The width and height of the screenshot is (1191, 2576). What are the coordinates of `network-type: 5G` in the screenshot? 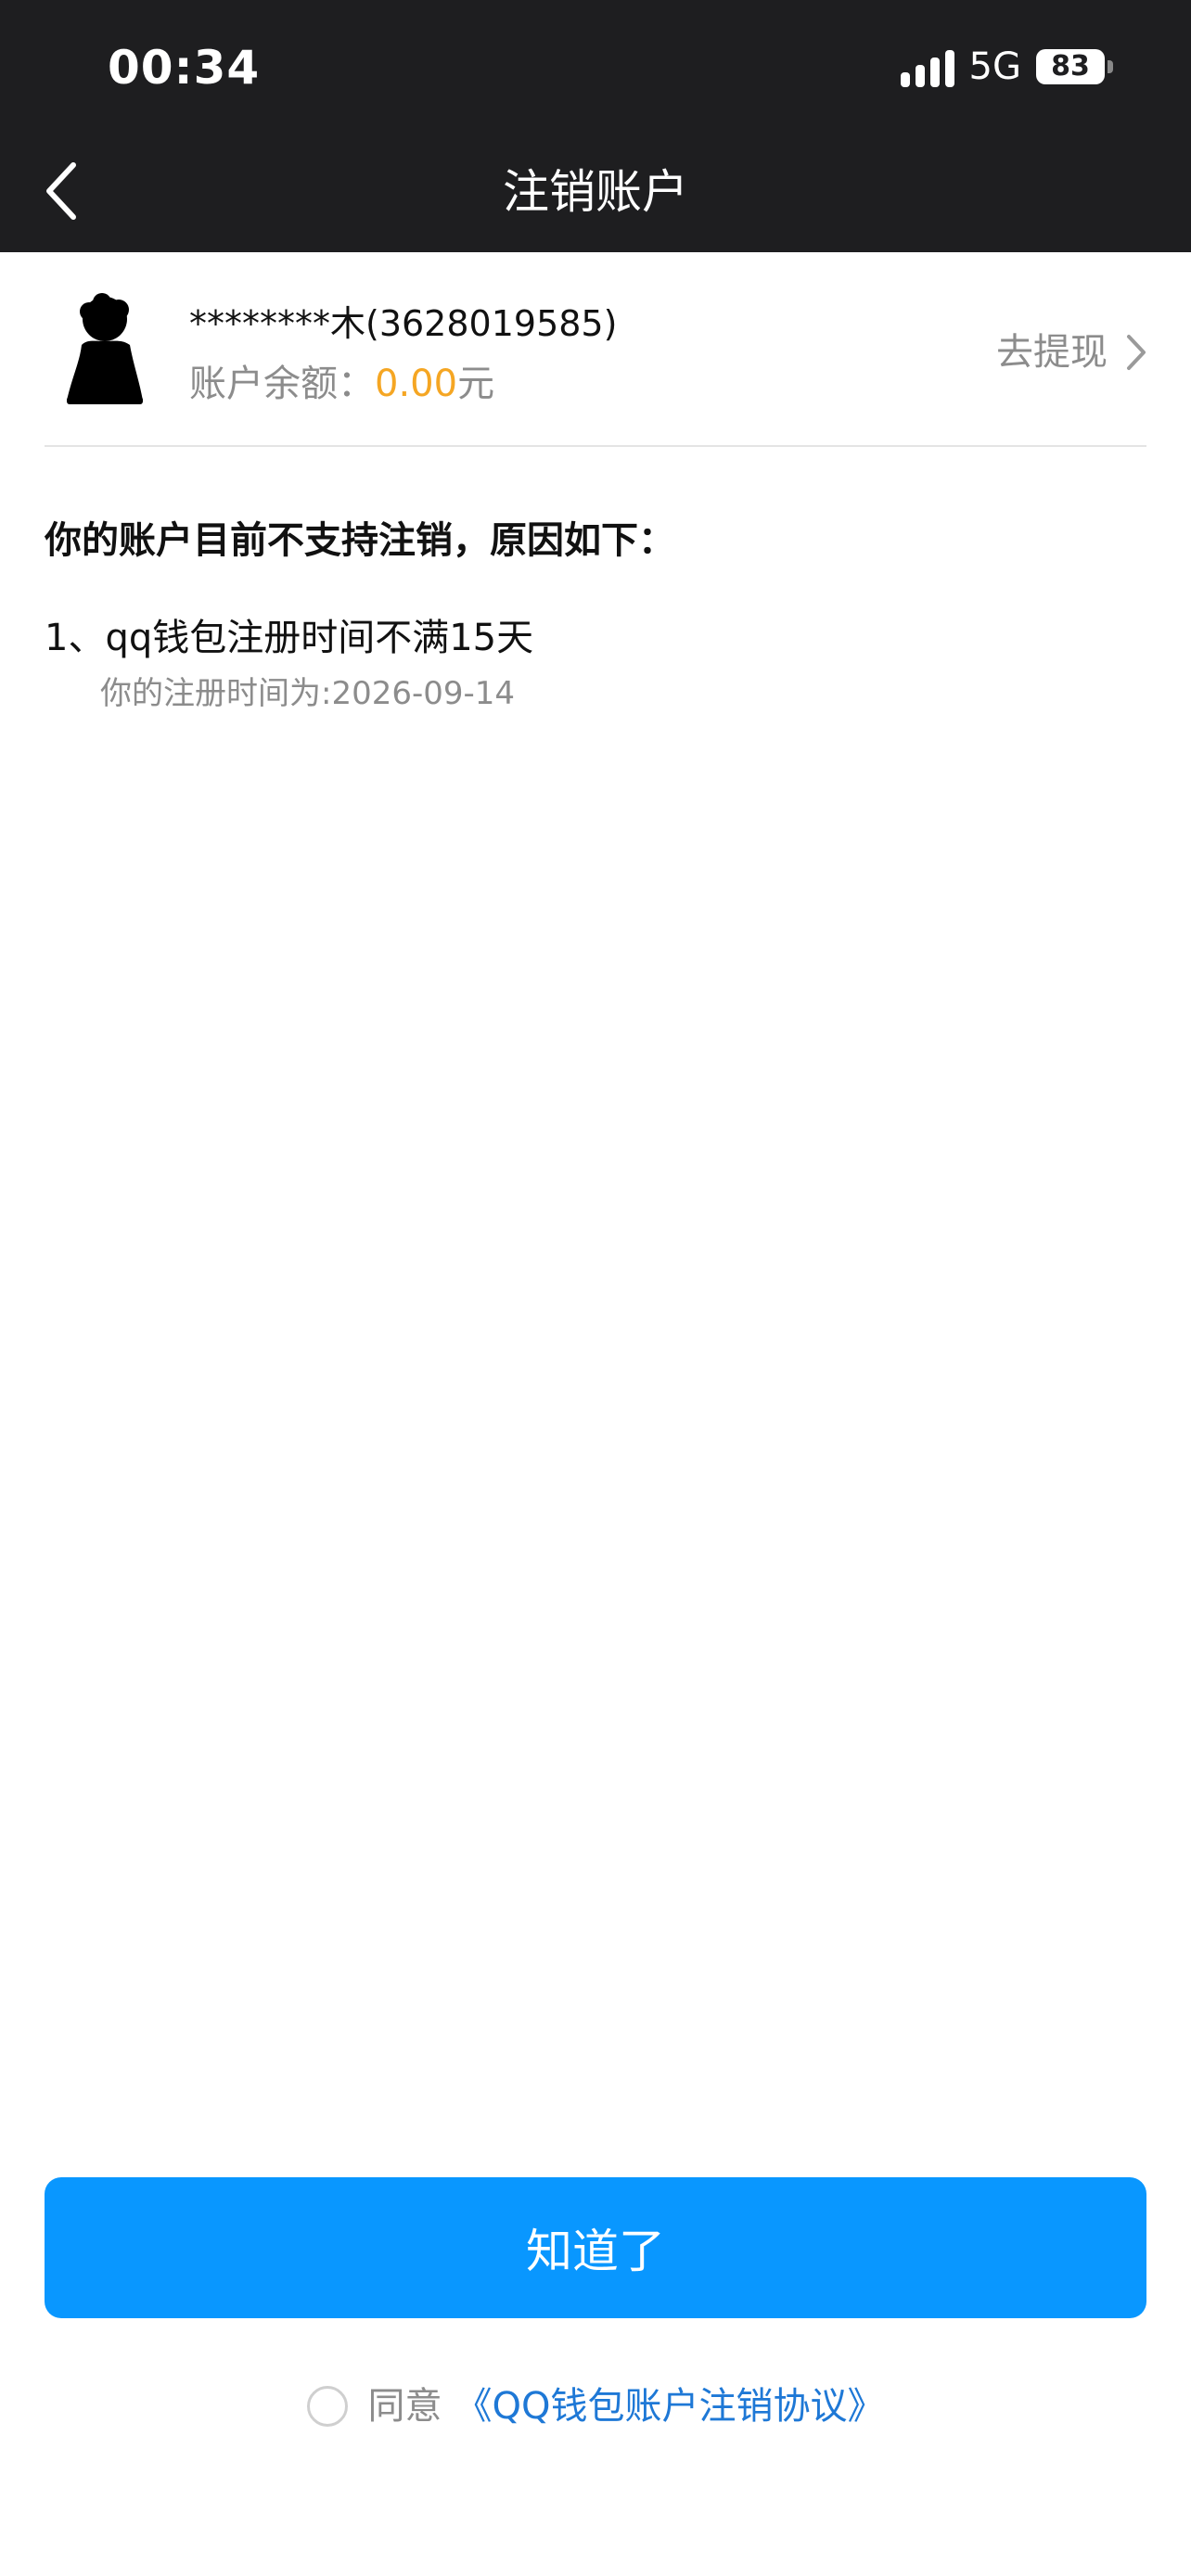 It's located at (995, 66).